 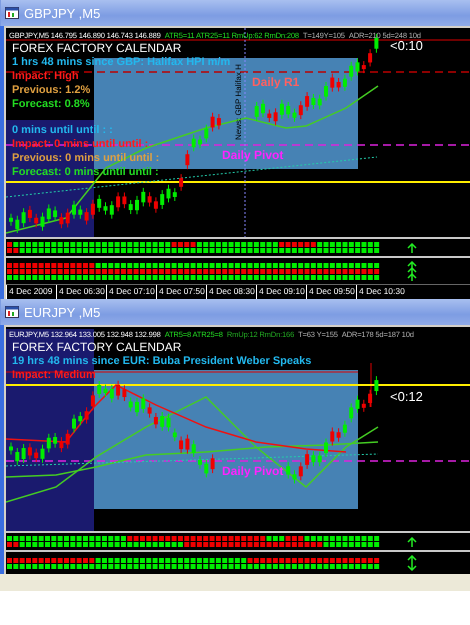 What do you see at coordinates (51, 90) in the screenshot?
I see `calendar-line: Previous: 1.2%` at bounding box center [51, 90].